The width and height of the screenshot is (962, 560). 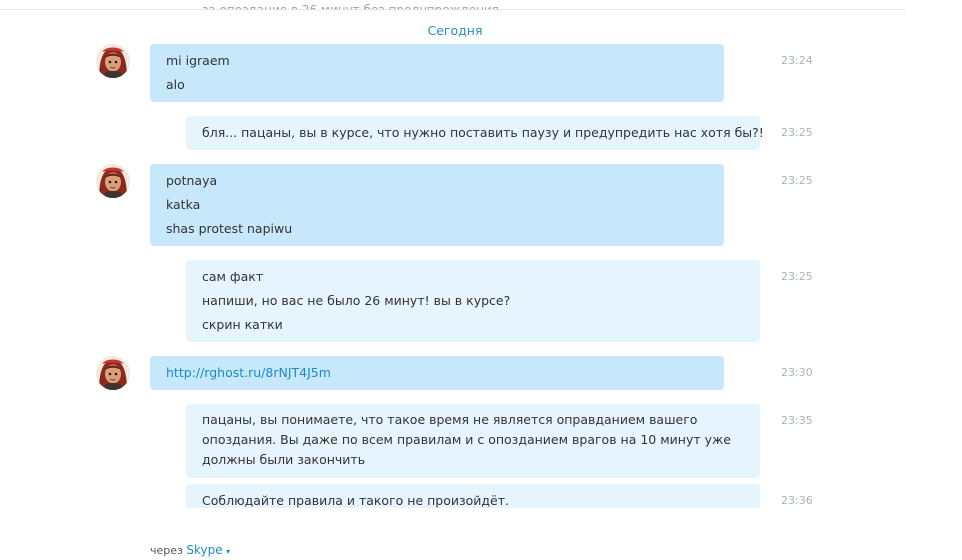 What do you see at coordinates (797, 420) in the screenshot?
I see `message-timestamp: 23:35` at bounding box center [797, 420].